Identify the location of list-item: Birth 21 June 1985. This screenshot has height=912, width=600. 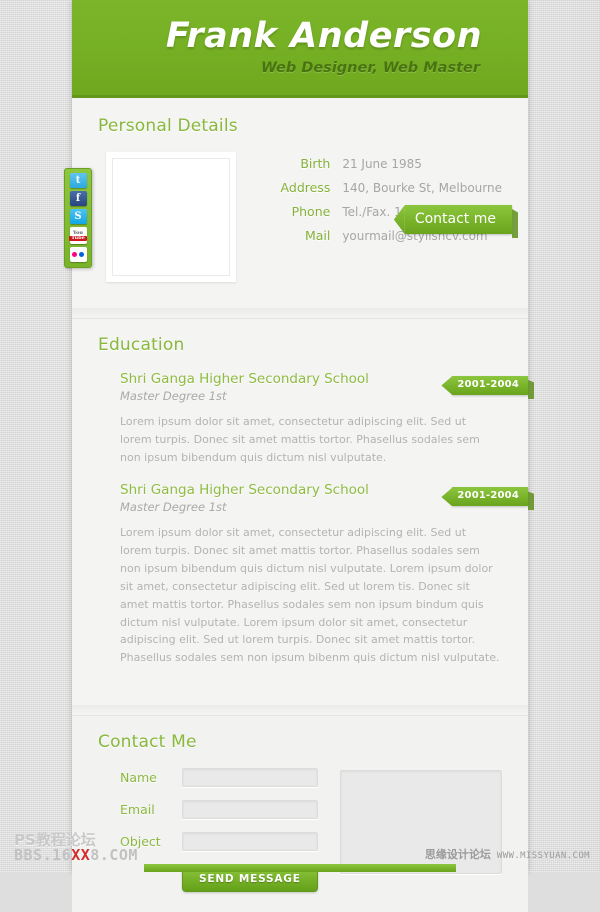
(377, 163).